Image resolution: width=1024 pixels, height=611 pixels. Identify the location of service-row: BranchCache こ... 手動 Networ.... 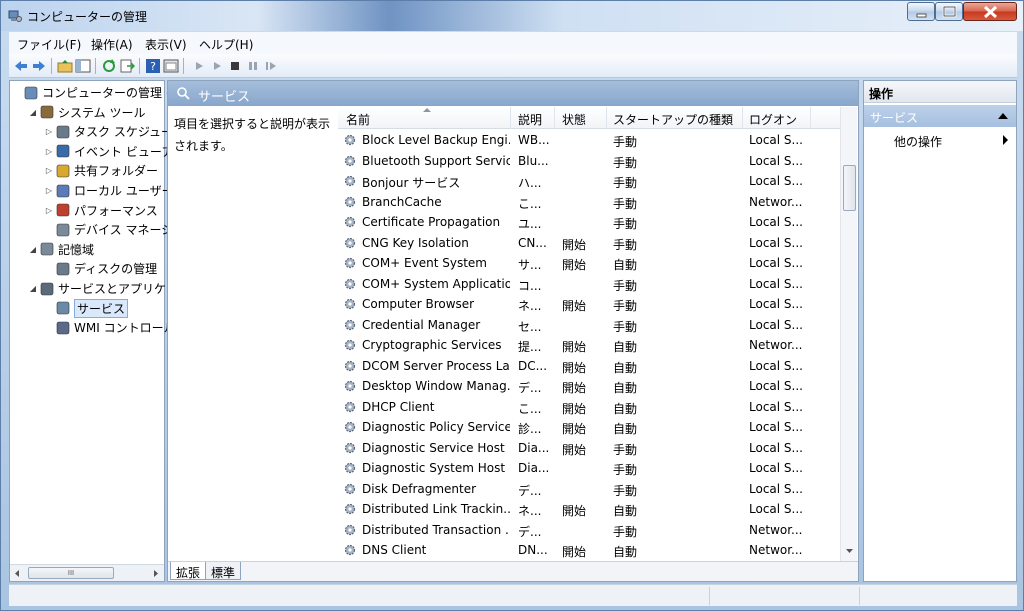
(589, 202).